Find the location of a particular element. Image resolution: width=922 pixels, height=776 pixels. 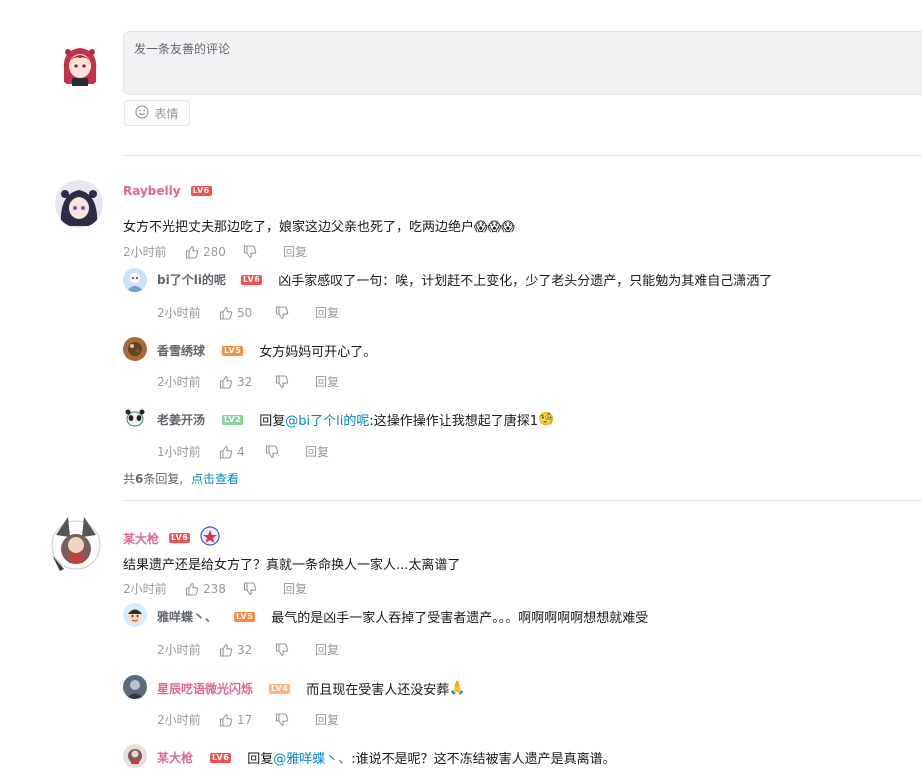

comment-text: 女方不光把丈夫那边吃了，娘家这边父亲也死了，吃两边绝户 is located at coordinates (299, 227).